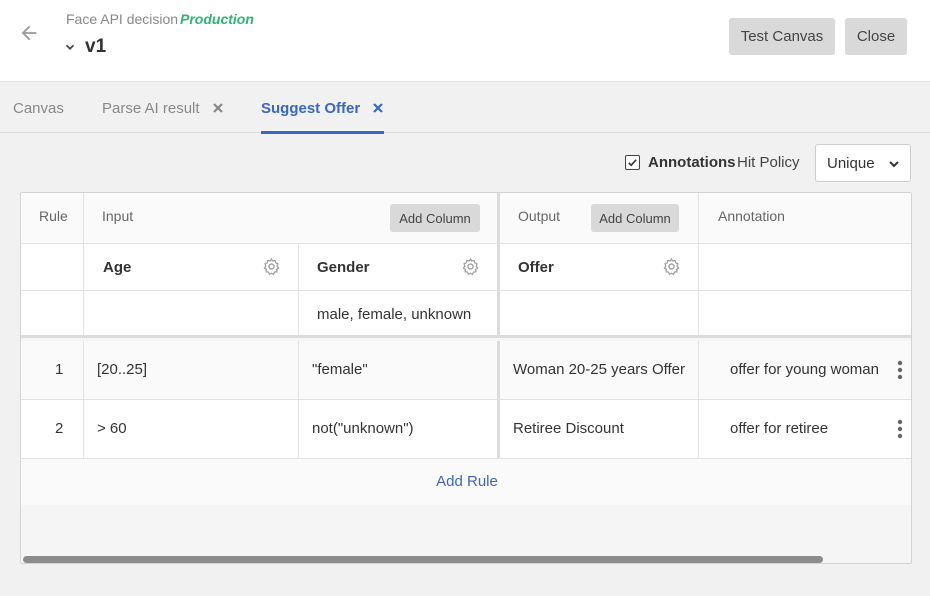 This screenshot has width=930, height=596. Describe the element at coordinates (599, 267) in the screenshot. I see `offer-column-header: Offer` at that location.